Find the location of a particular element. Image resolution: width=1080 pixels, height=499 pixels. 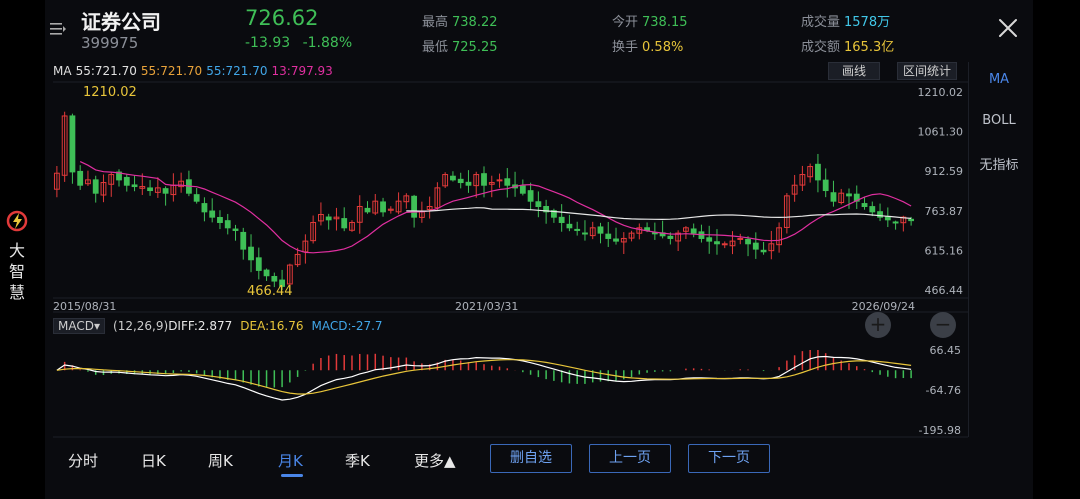

prev-page-button: 上一页 is located at coordinates (630, 458).